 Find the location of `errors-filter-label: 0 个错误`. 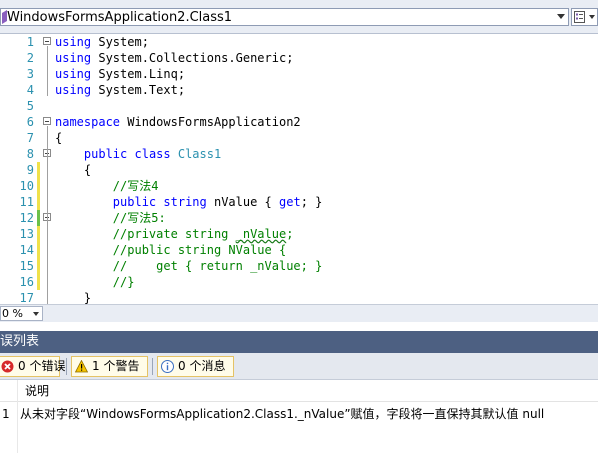

errors-filter-label: 0 个错误 is located at coordinates (42, 366).